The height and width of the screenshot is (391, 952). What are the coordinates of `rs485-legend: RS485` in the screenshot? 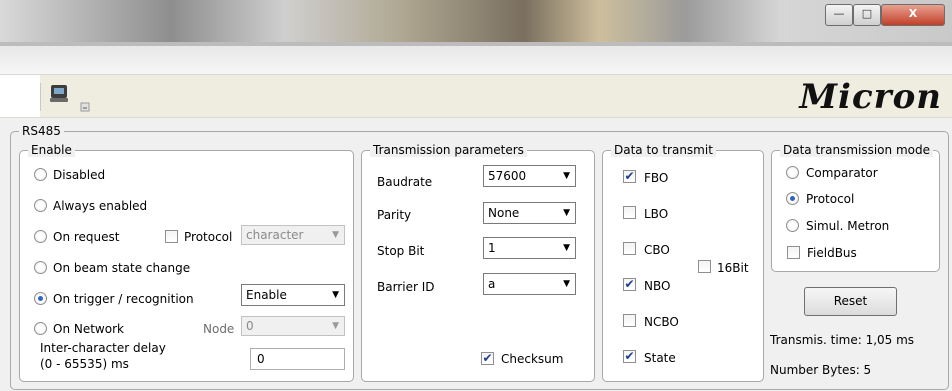 It's located at (41, 131).